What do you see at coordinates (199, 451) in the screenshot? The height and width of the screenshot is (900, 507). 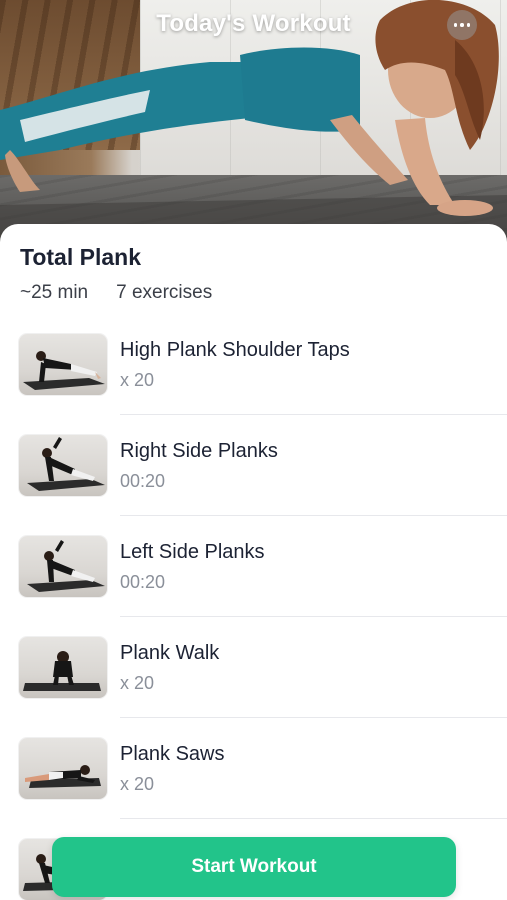 I see `exercise-name: Right Side Planks` at bounding box center [199, 451].